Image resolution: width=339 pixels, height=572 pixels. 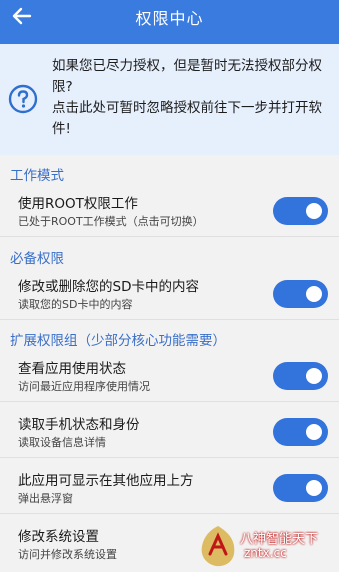 What do you see at coordinates (61, 129) in the screenshot?
I see `notice-line-4: 件!` at bounding box center [61, 129].